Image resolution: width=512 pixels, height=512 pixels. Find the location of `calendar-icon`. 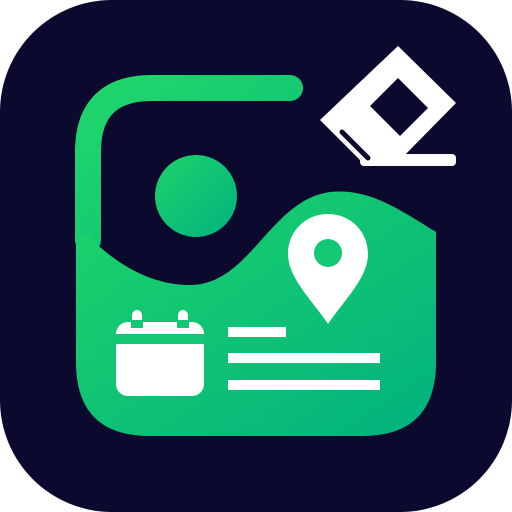

calendar-icon is located at coordinates (160, 353).